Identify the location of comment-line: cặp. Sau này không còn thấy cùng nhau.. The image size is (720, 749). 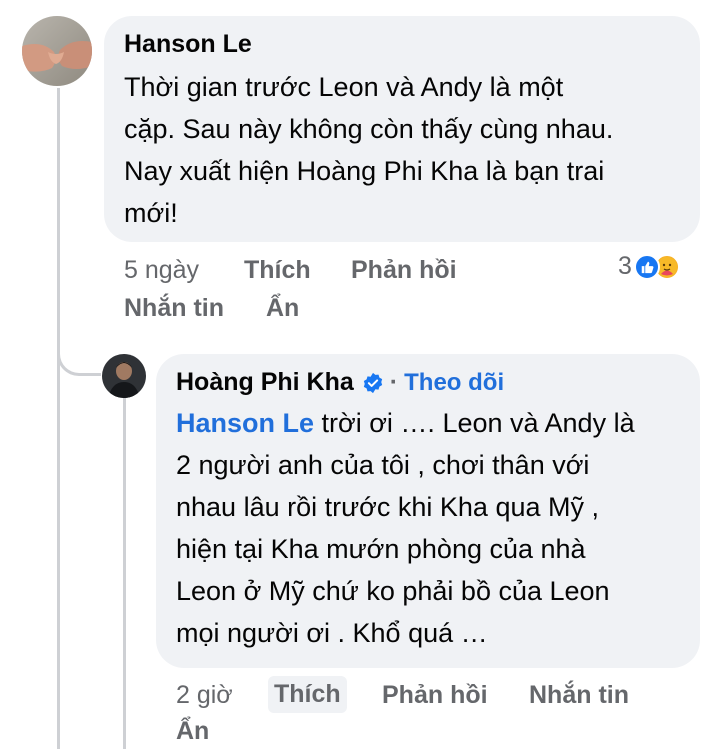
(369, 129).